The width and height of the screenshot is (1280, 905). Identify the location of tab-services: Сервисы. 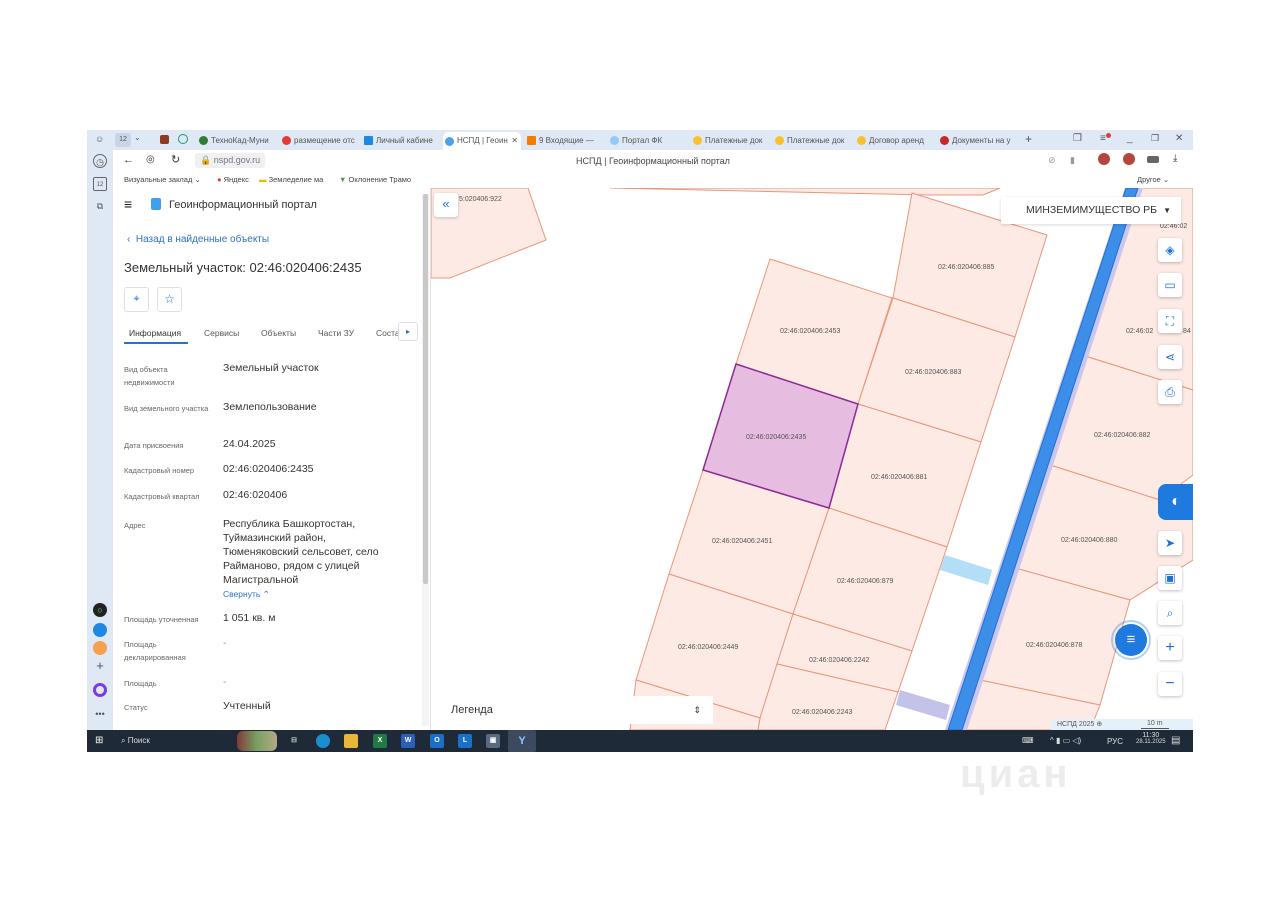
(221, 333).